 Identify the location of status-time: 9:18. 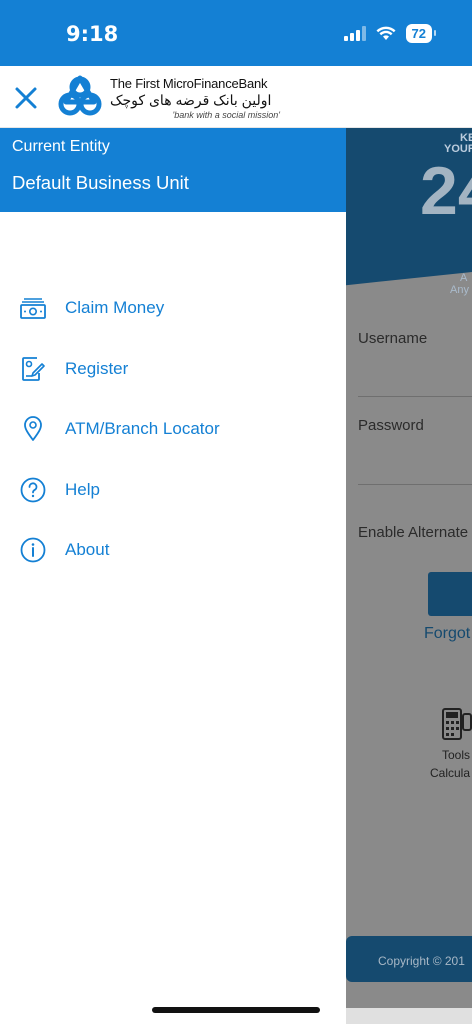
(92, 34).